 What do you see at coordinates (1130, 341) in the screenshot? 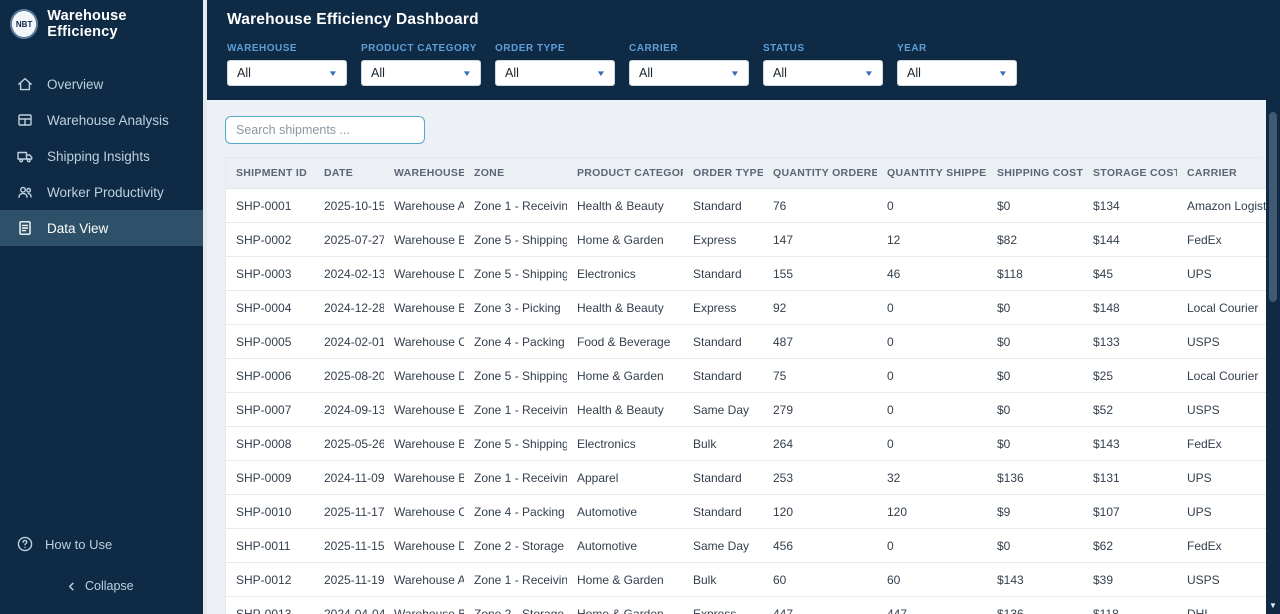
I see `table-cell: $133` at bounding box center [1130, 341].